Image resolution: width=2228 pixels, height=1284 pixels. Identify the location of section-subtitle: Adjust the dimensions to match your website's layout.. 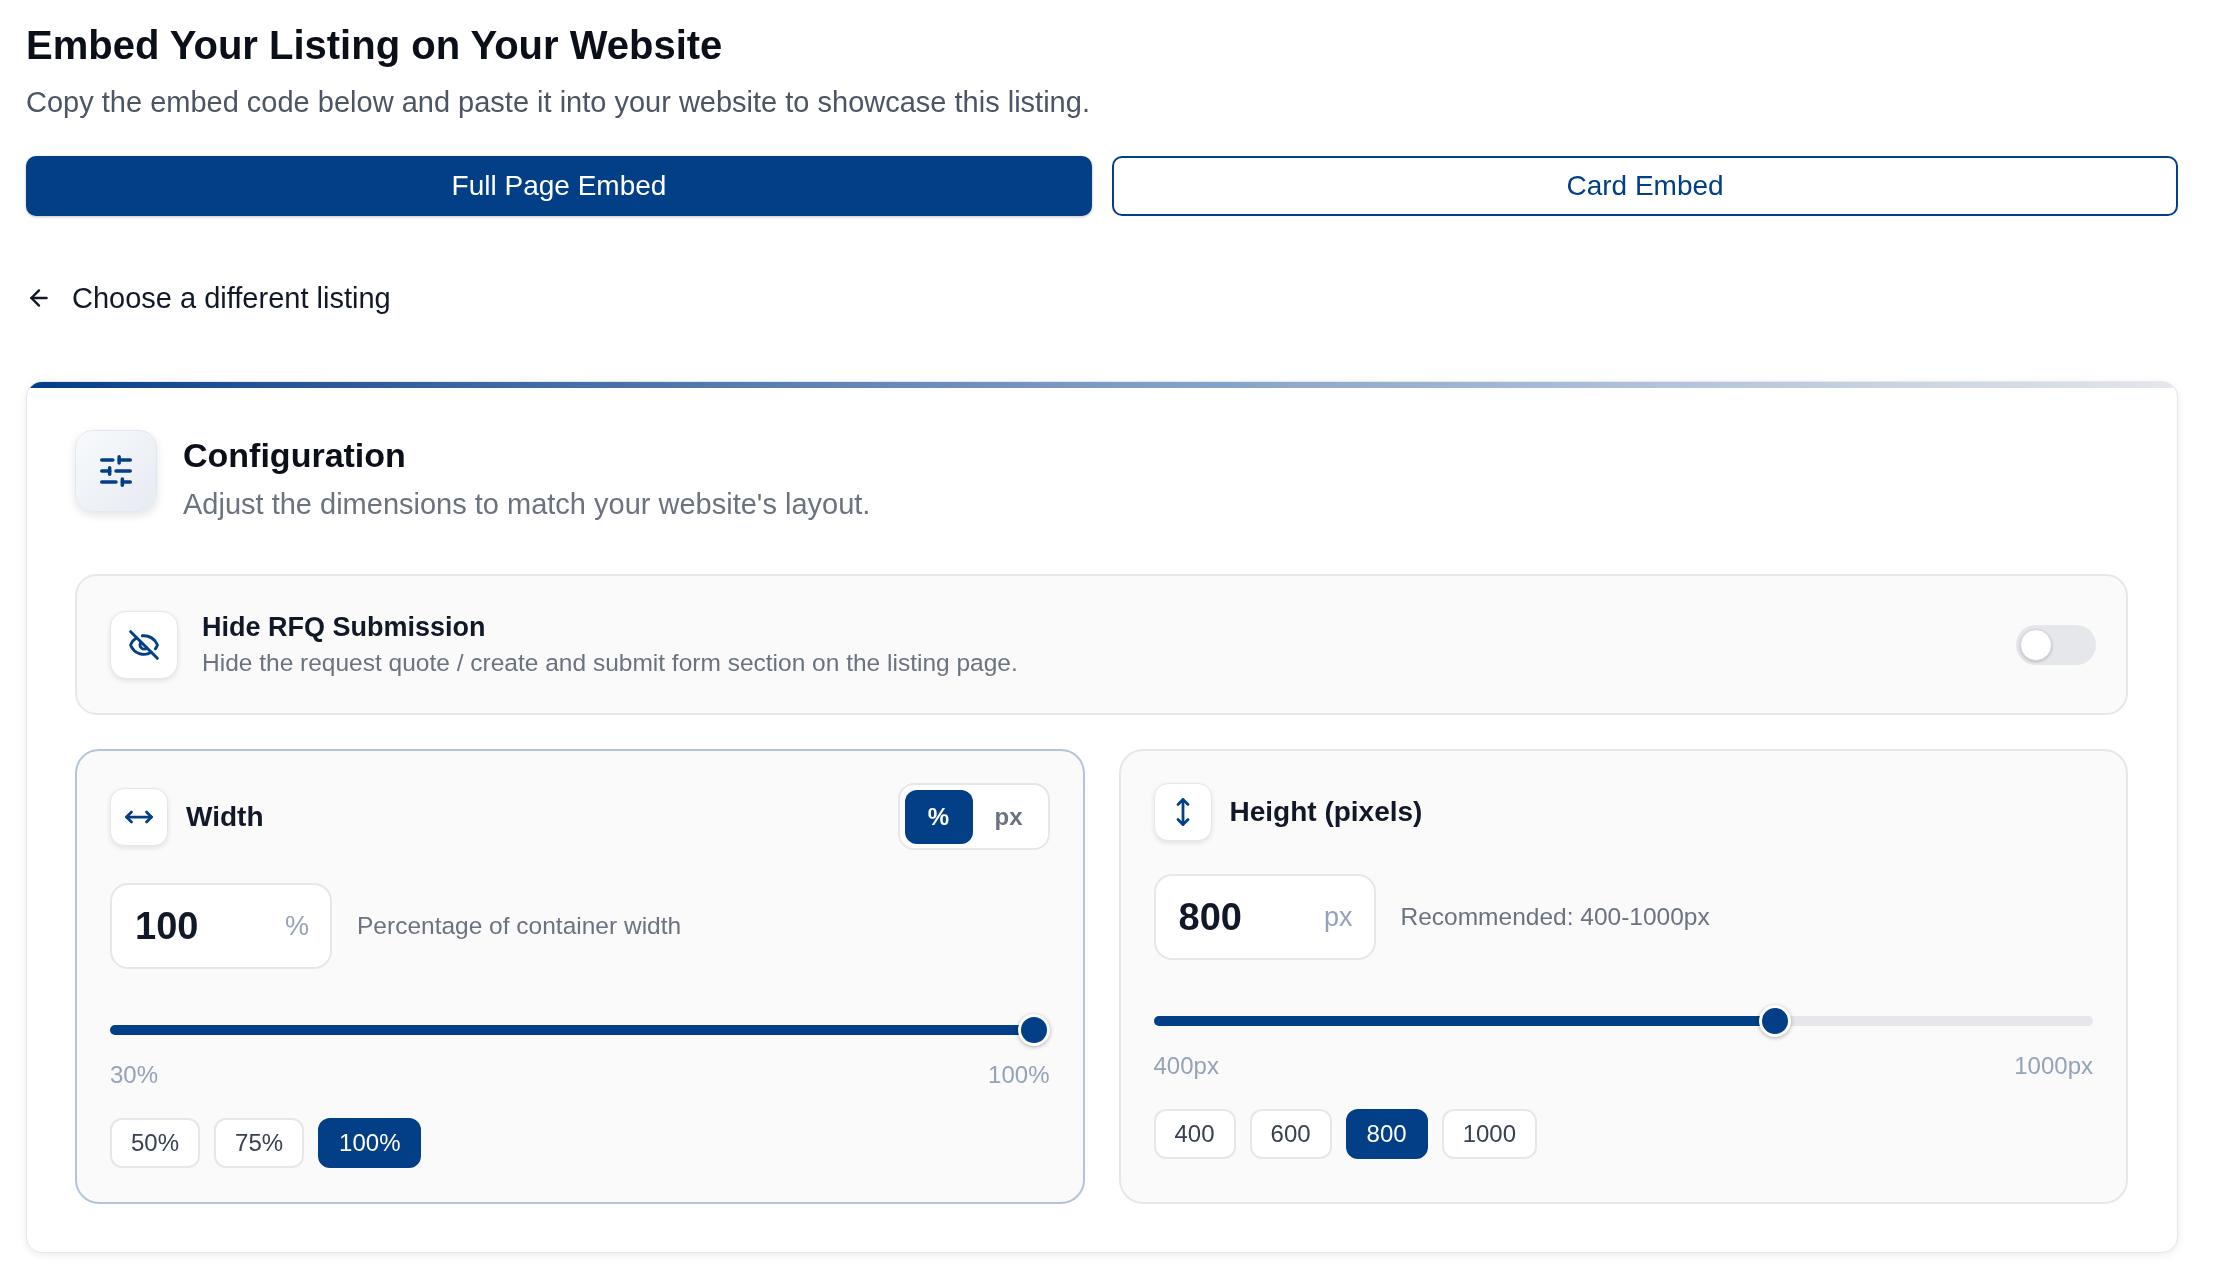
(527, 504).